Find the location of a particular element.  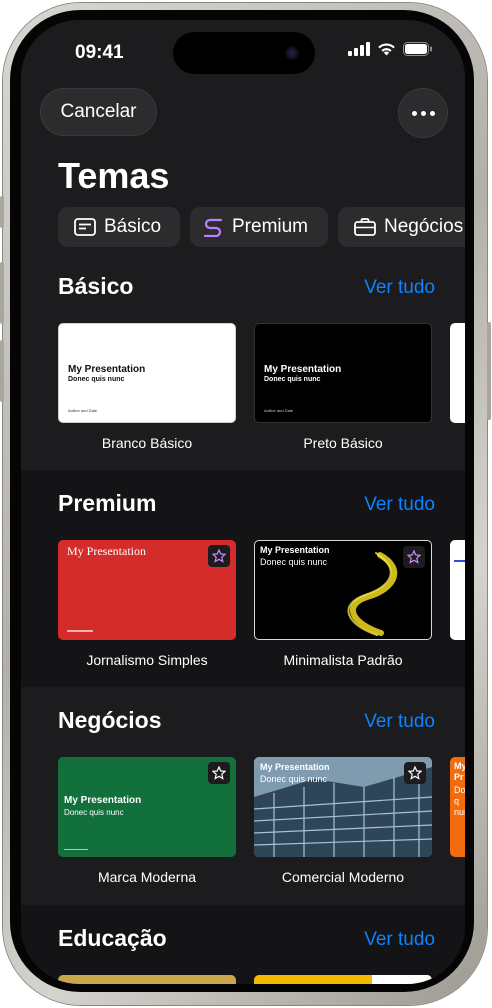

camera-icon is located at coordinates (292, 53).